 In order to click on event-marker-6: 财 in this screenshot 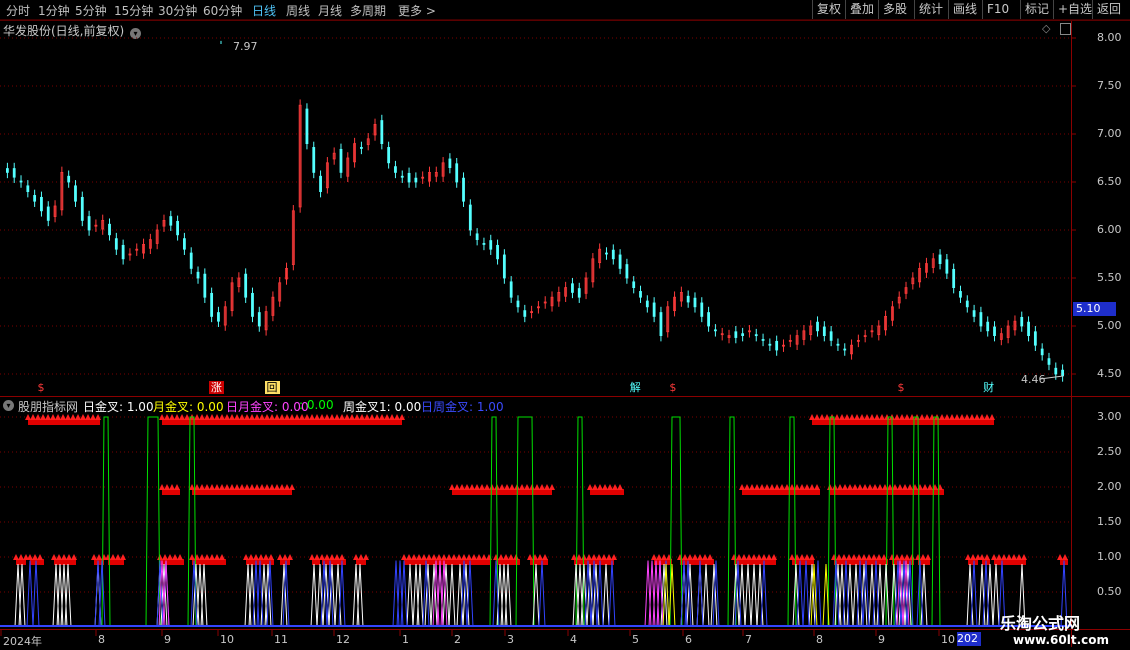, I will do `click(988, 387)`.